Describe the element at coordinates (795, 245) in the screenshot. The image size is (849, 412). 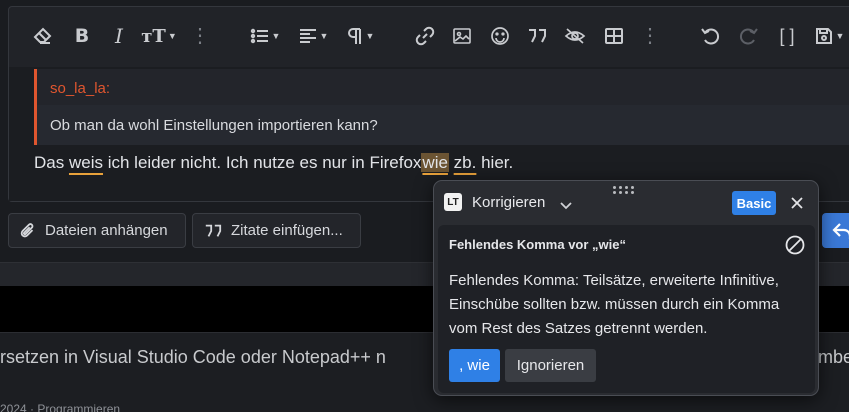
I see `disable-rule-icon` at that location.